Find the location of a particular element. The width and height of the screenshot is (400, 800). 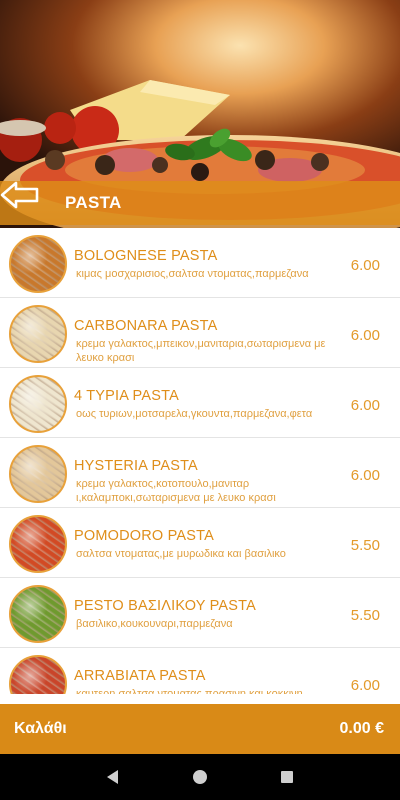

circle-home-icon is located at coordinates (199, 777).